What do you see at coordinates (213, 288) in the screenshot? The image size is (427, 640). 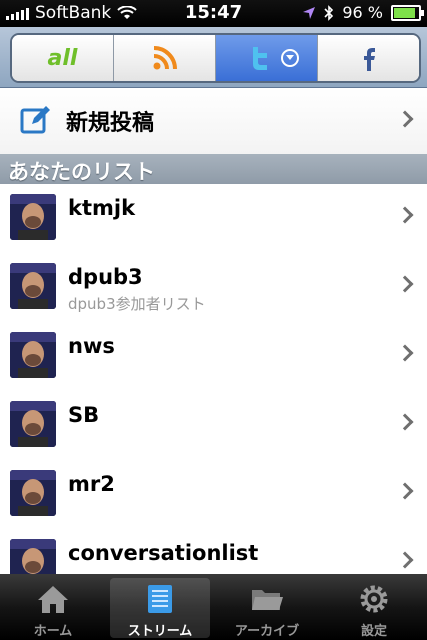 I see `list-item: dpub3 dpub3参加者リスト` at bounding box center [213, 288].